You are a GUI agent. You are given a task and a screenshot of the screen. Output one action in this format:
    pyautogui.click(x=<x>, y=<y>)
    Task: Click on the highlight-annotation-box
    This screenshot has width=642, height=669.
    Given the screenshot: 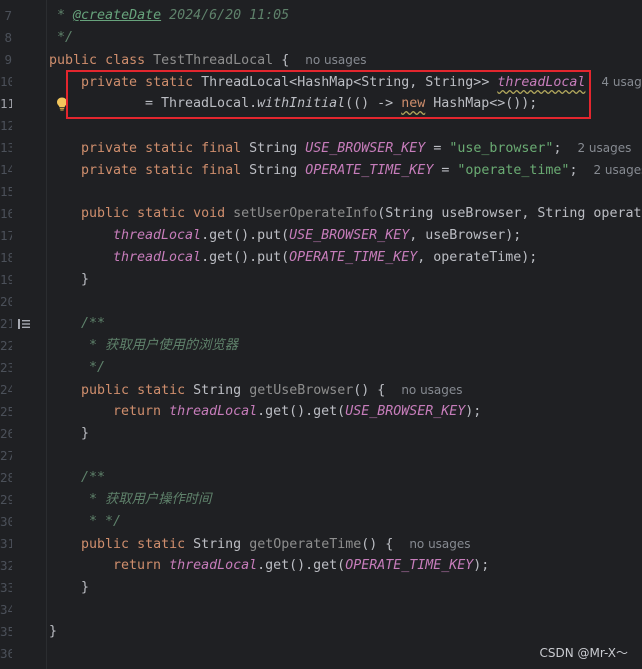 What is the action you would take?
    pyautogui.click(x=328, y=94)
    